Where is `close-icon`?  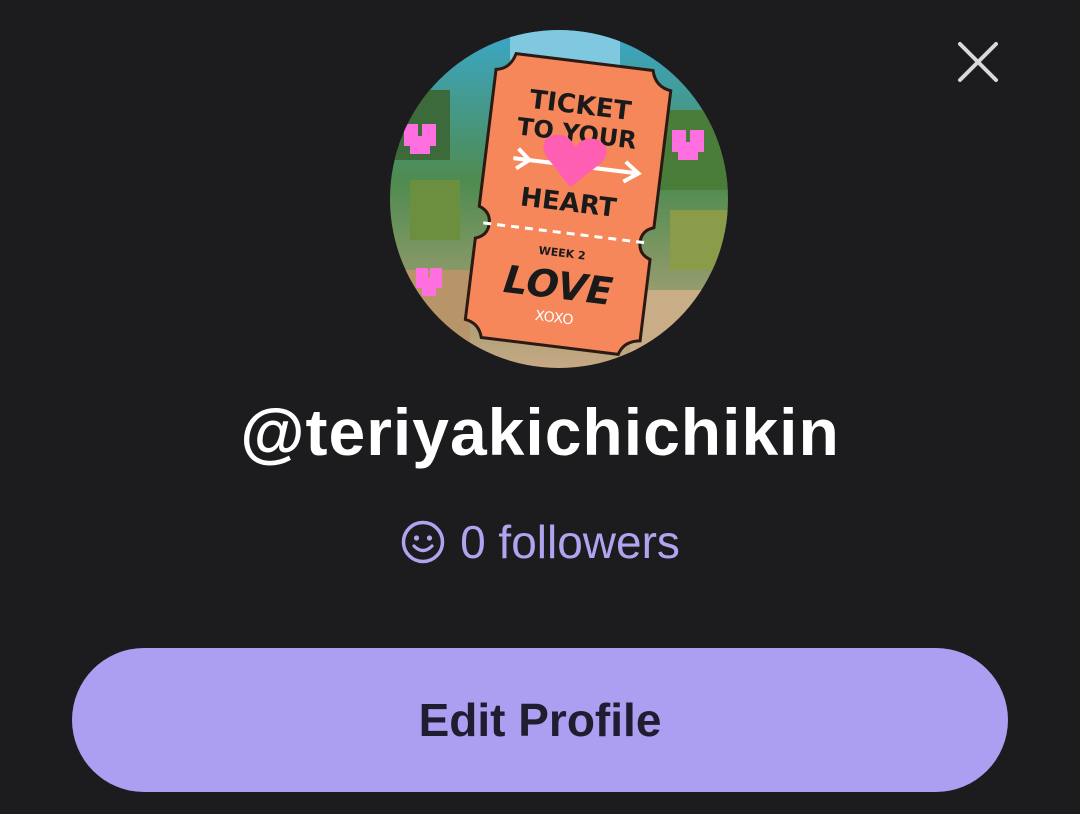 close-icon is located at coordinates (978, 62).